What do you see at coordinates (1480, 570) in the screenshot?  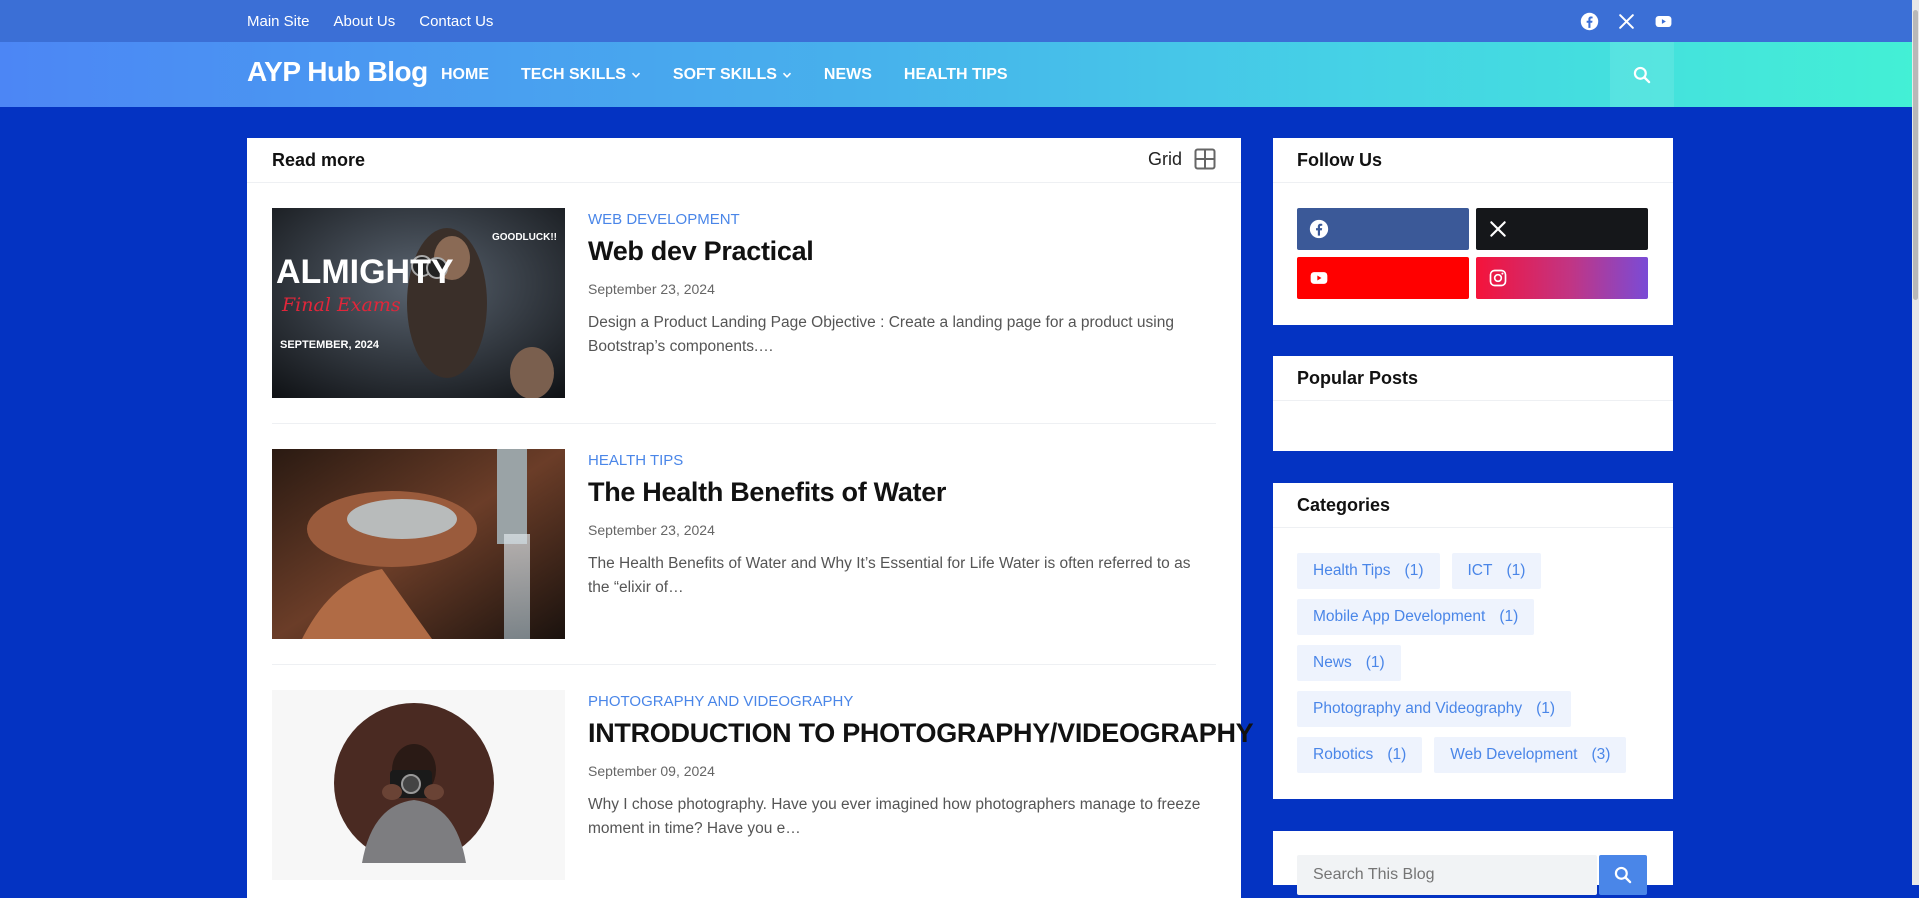 I see `category-label: ICT` at bounding box center [1480, 570].